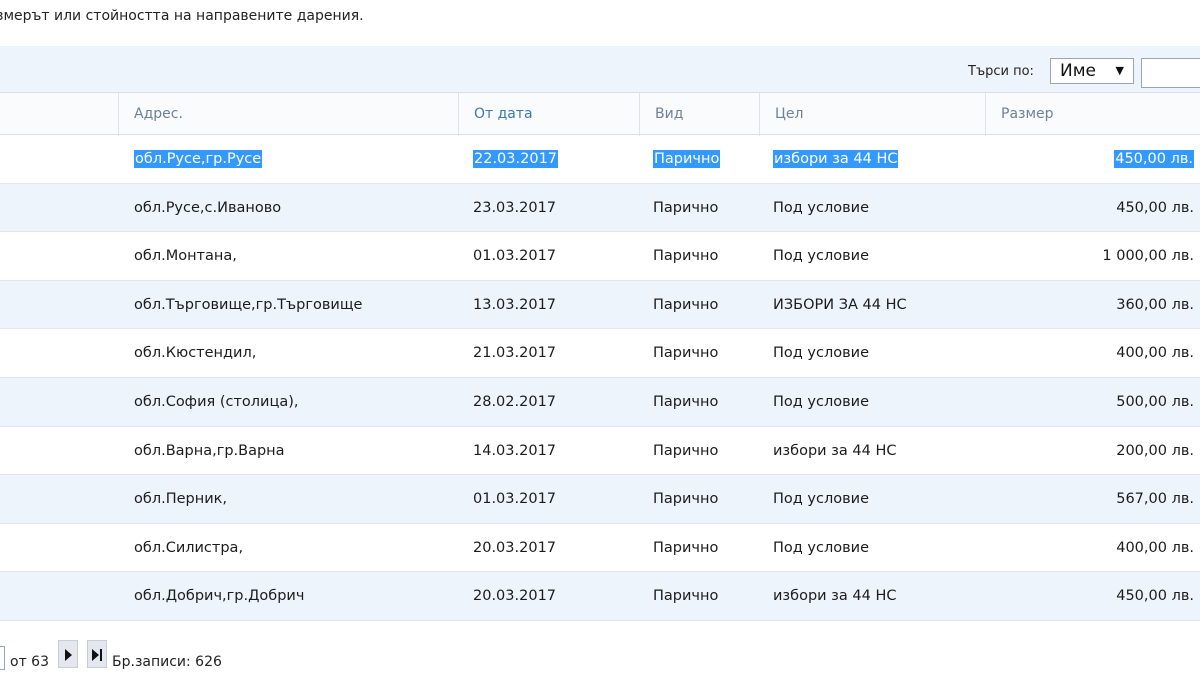 The height and width of the screenshot is (675, 1200). I want to click on column-header-goal: Цел, so click(872, 114).